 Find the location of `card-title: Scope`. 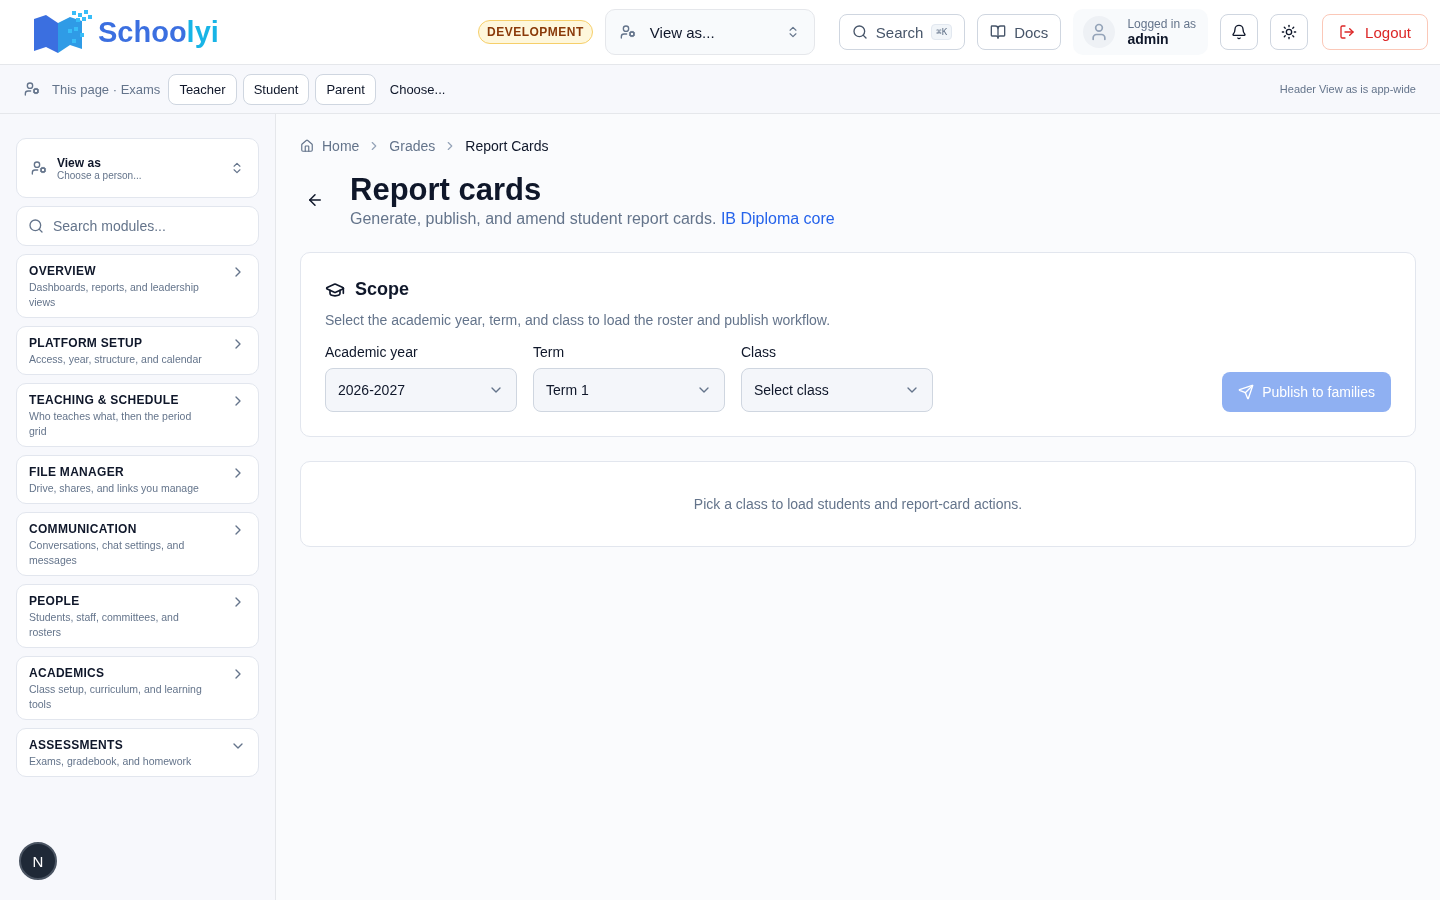

card-title: Scope is located at coordinates (382, 289).